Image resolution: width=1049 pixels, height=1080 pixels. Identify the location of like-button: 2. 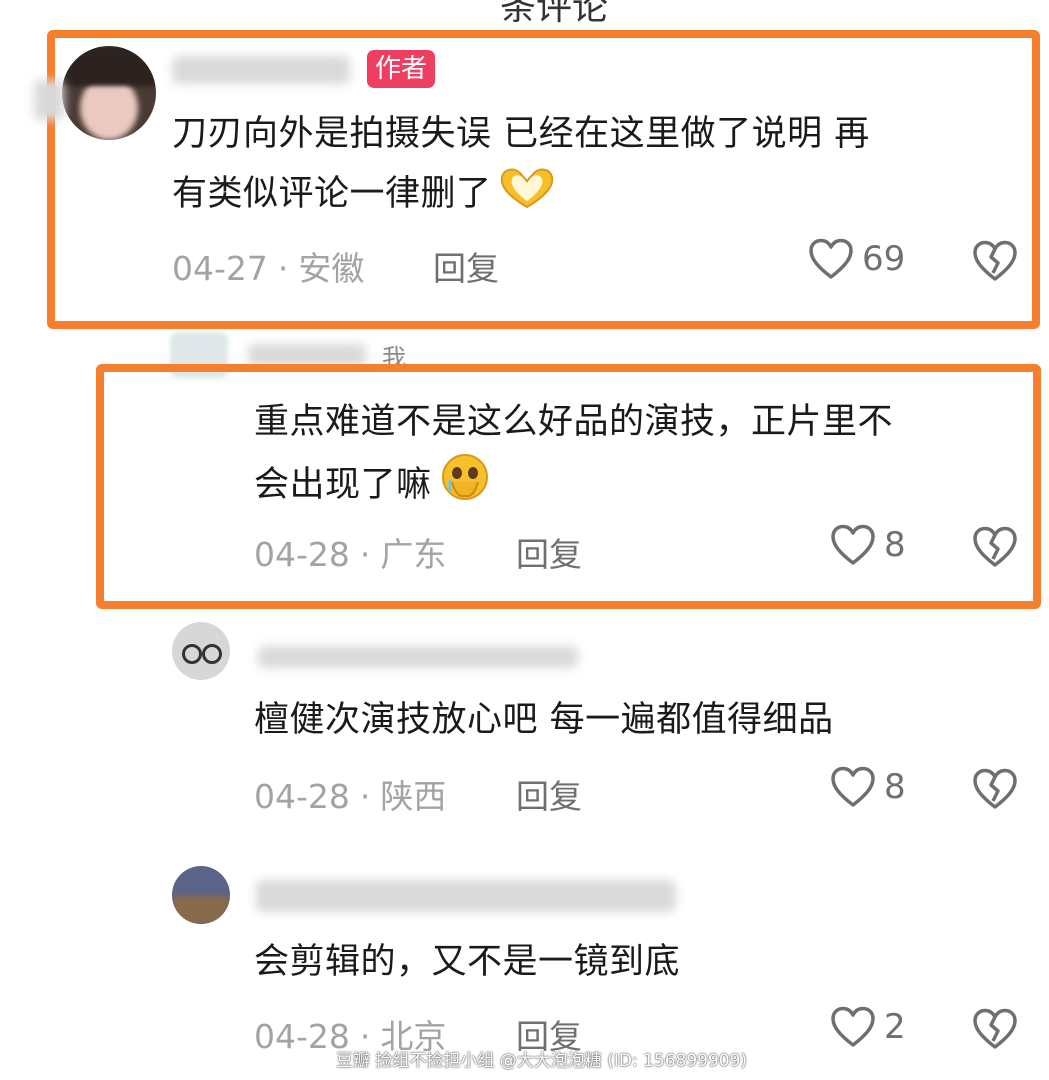
(868, 1027).